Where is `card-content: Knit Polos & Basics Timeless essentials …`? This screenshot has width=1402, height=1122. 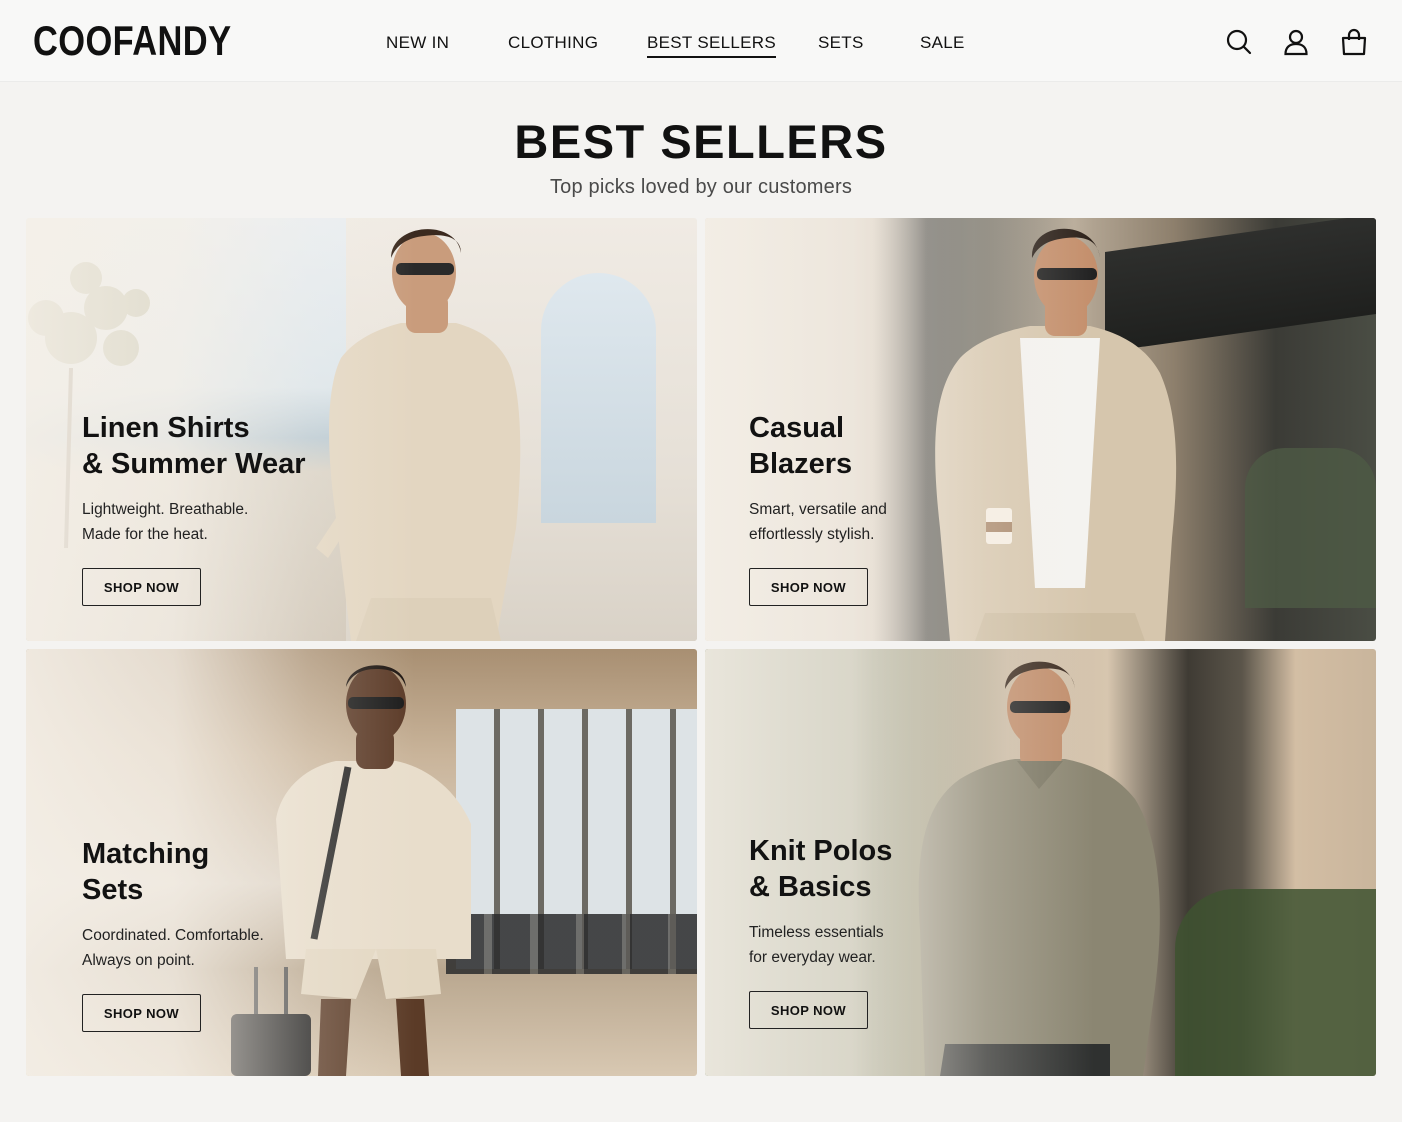
card-content: Knit Polos & Basics Timeless essentials … is located at coordinates (820, 931).